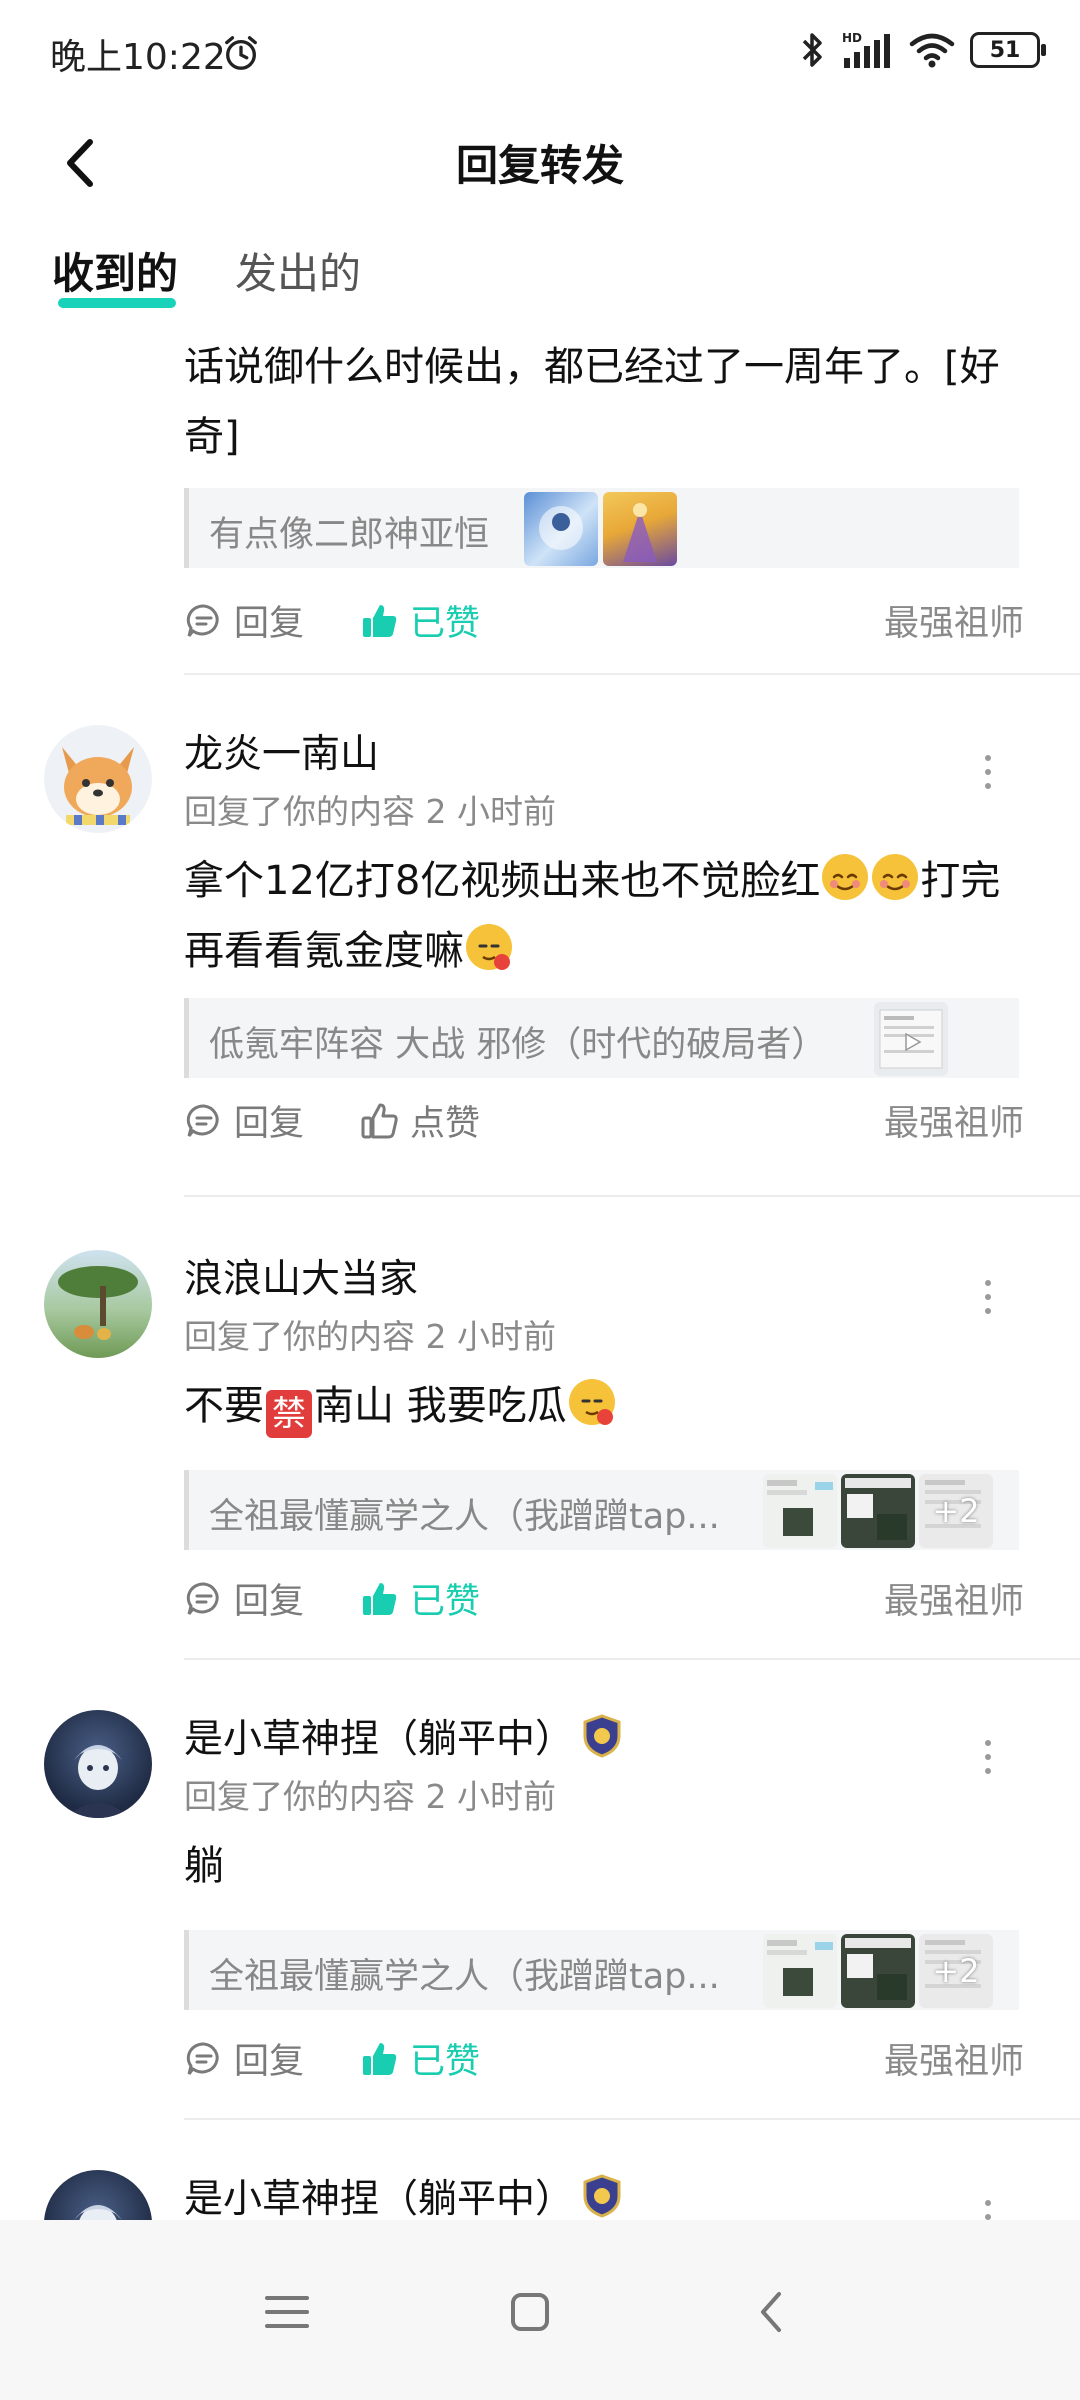 This screenshot has width=1080, height=2400. Describe the element at coordinates (445, 1124) in the screenshot. I see `like-label: 点赞` at that location.